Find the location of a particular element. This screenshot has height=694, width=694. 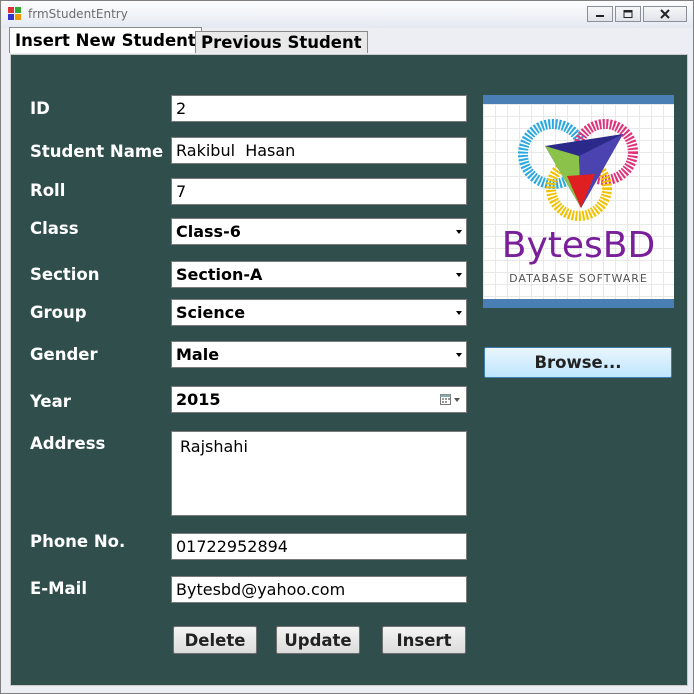

gender-label: Gender is located at coordinates (64, 354).